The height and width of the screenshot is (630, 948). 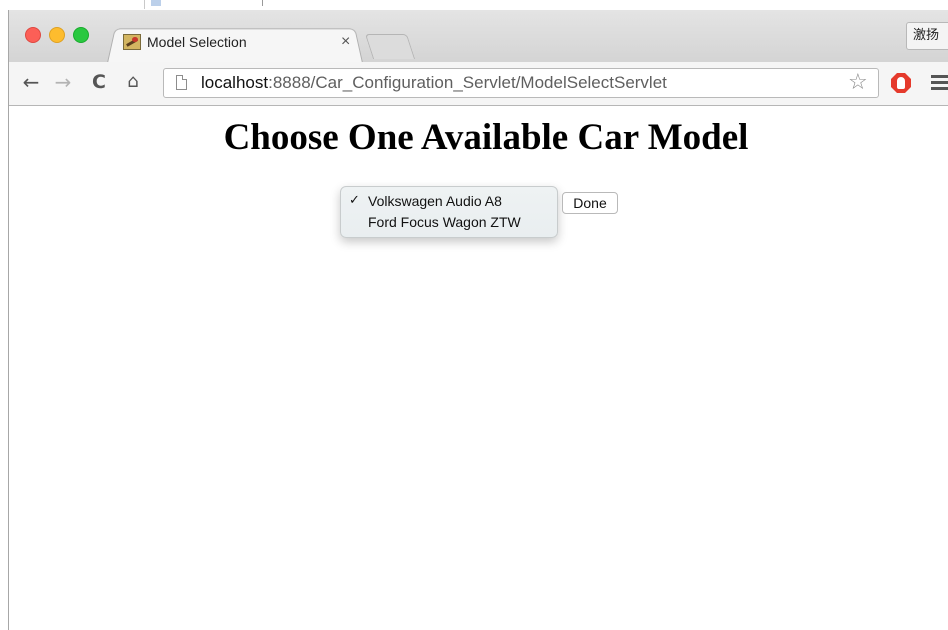 I want to click on home-icon: ⌂, so click(x=133, y=82).